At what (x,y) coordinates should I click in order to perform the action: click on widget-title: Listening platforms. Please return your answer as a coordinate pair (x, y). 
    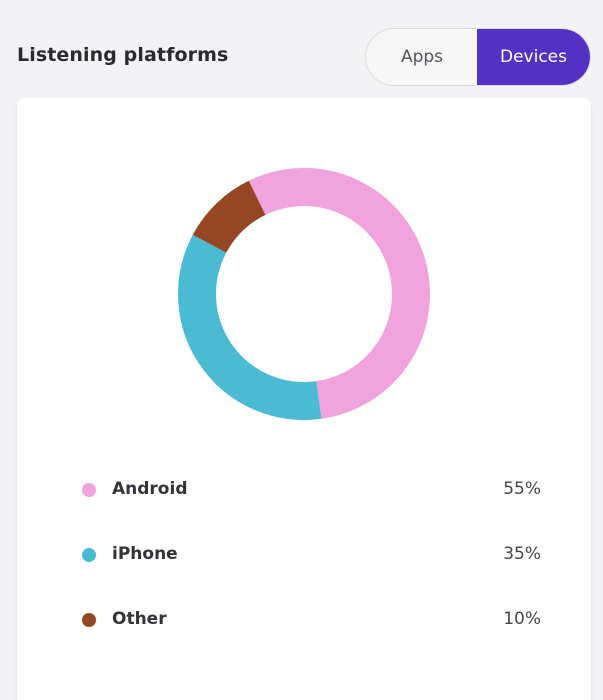
    Looking at the image, I should click on (123, 55).